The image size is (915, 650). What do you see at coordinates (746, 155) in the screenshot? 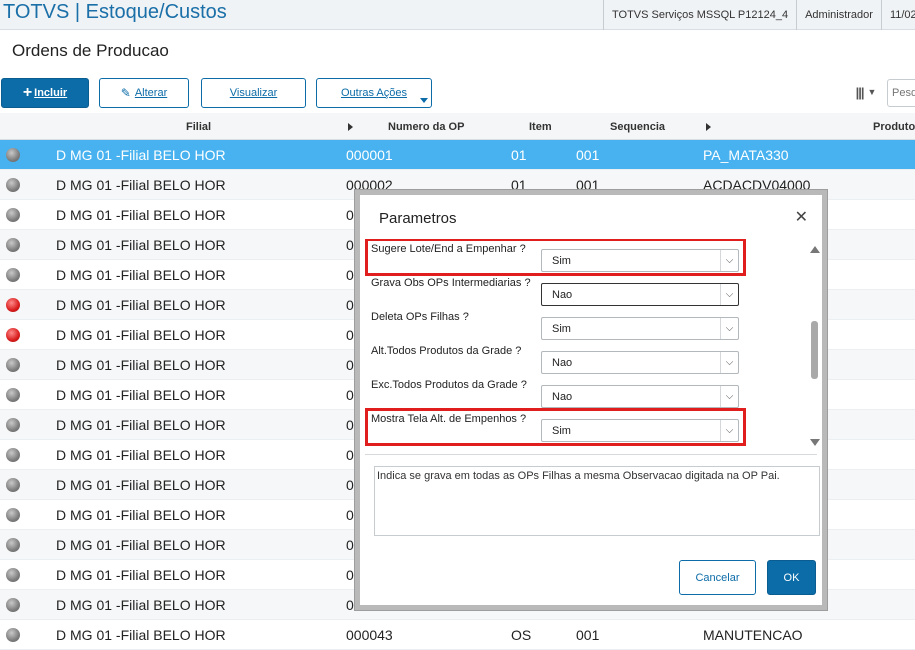
I see `cell-produto: PA_MATA330` at bounding box center [746, 155].